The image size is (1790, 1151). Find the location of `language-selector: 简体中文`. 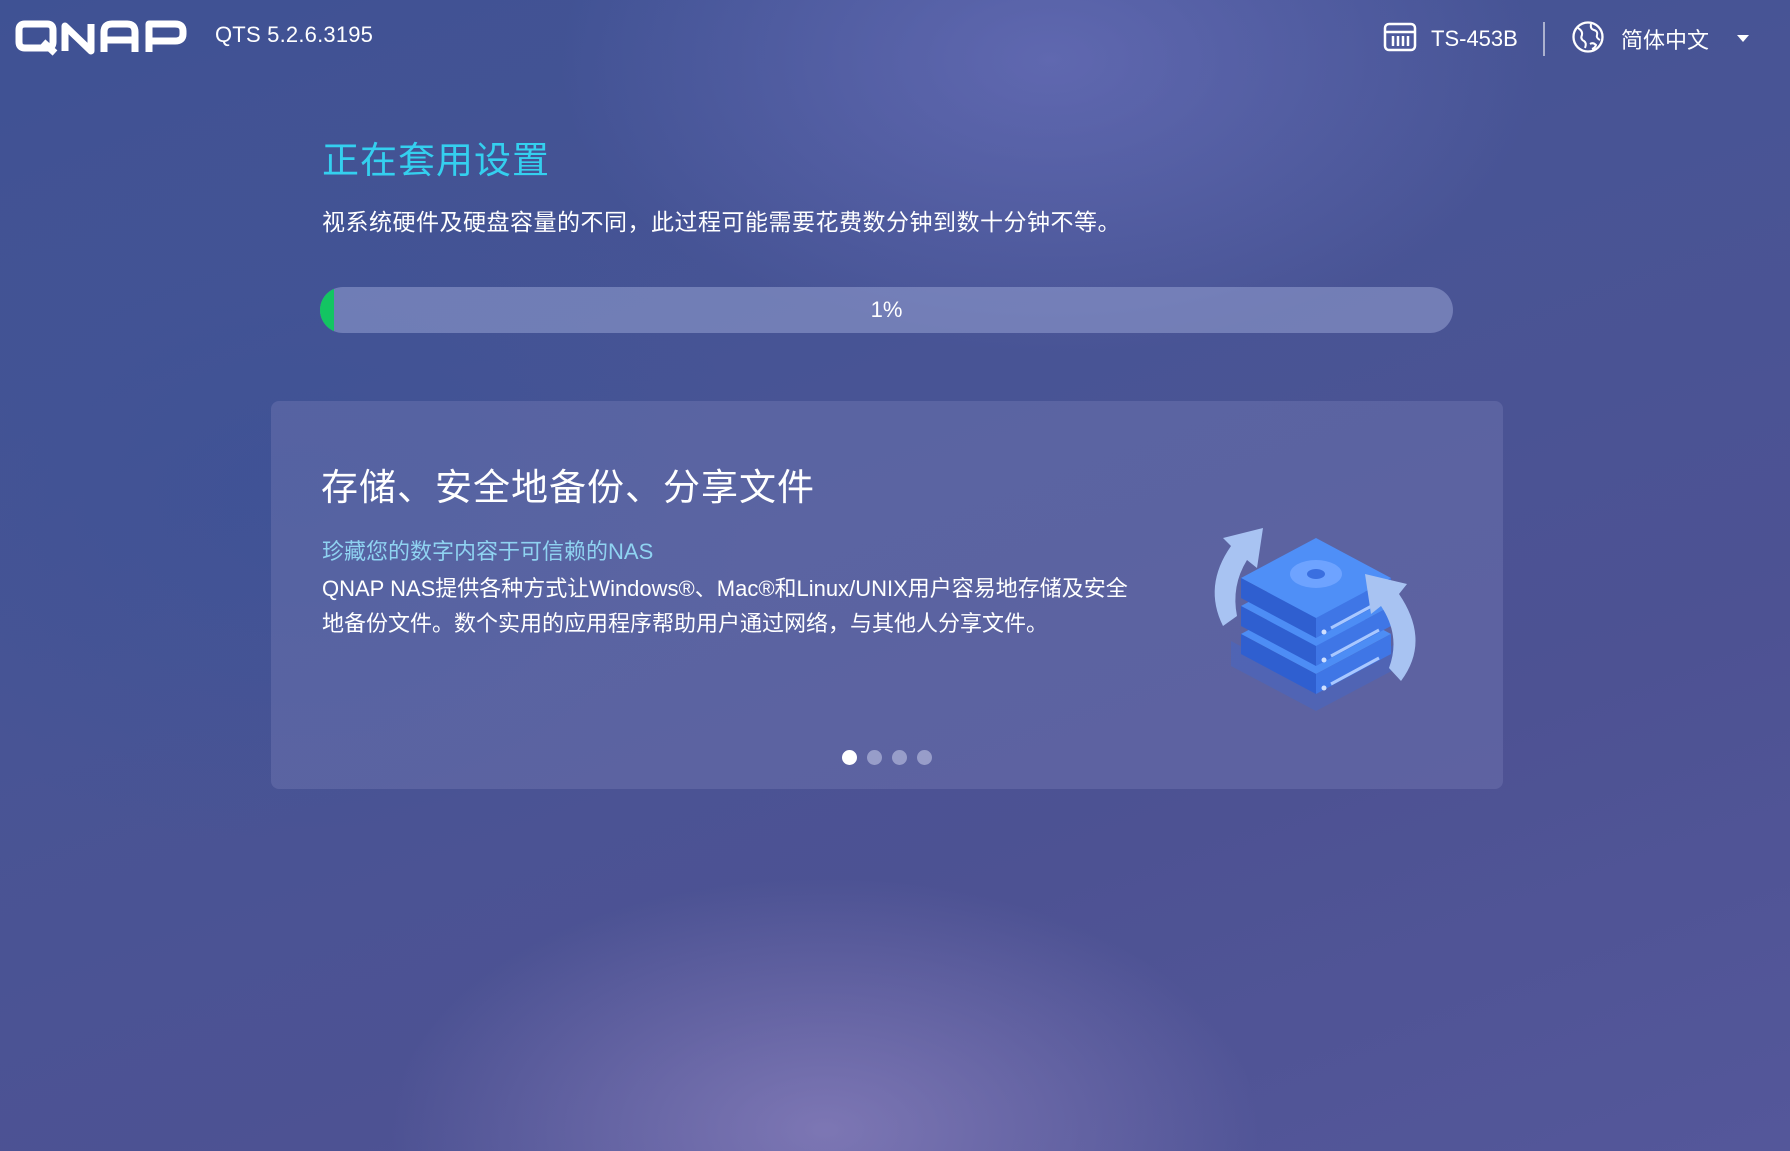

language-selector: 简体中文 is located at coordinates (1660, 39).